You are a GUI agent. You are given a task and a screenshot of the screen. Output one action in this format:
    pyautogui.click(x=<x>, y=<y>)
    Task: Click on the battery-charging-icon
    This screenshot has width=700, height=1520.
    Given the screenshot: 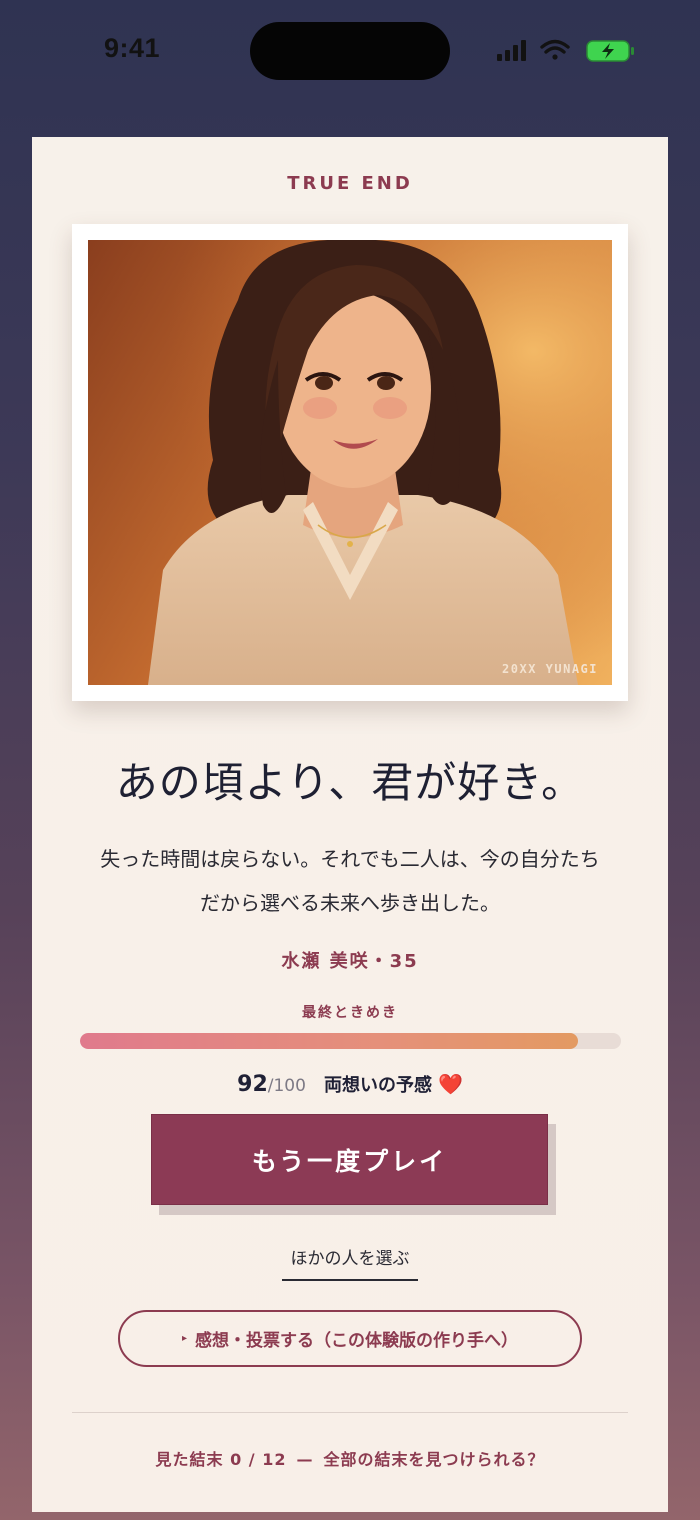 What is the action you would take?
    pyautogui.click(x=610, y=51)
    